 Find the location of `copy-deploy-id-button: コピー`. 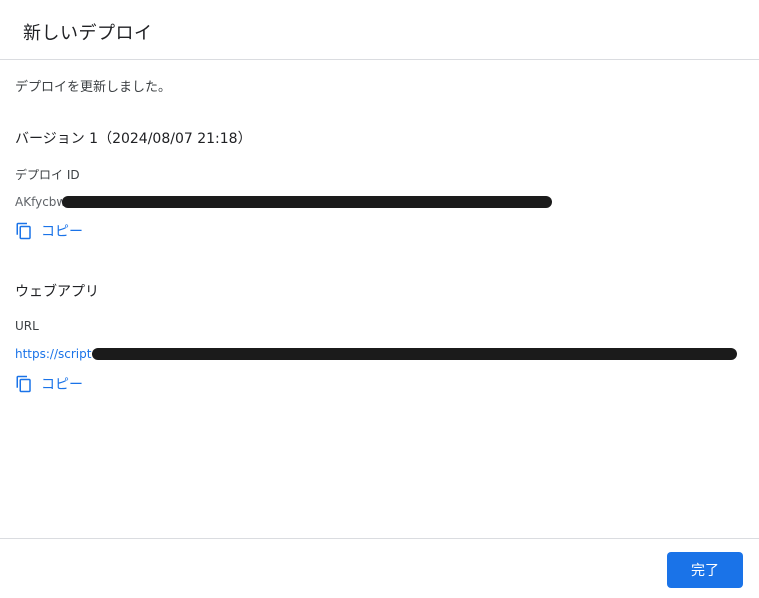

copy-deploy-id-button: コピー is located at coordinates (49, 231).